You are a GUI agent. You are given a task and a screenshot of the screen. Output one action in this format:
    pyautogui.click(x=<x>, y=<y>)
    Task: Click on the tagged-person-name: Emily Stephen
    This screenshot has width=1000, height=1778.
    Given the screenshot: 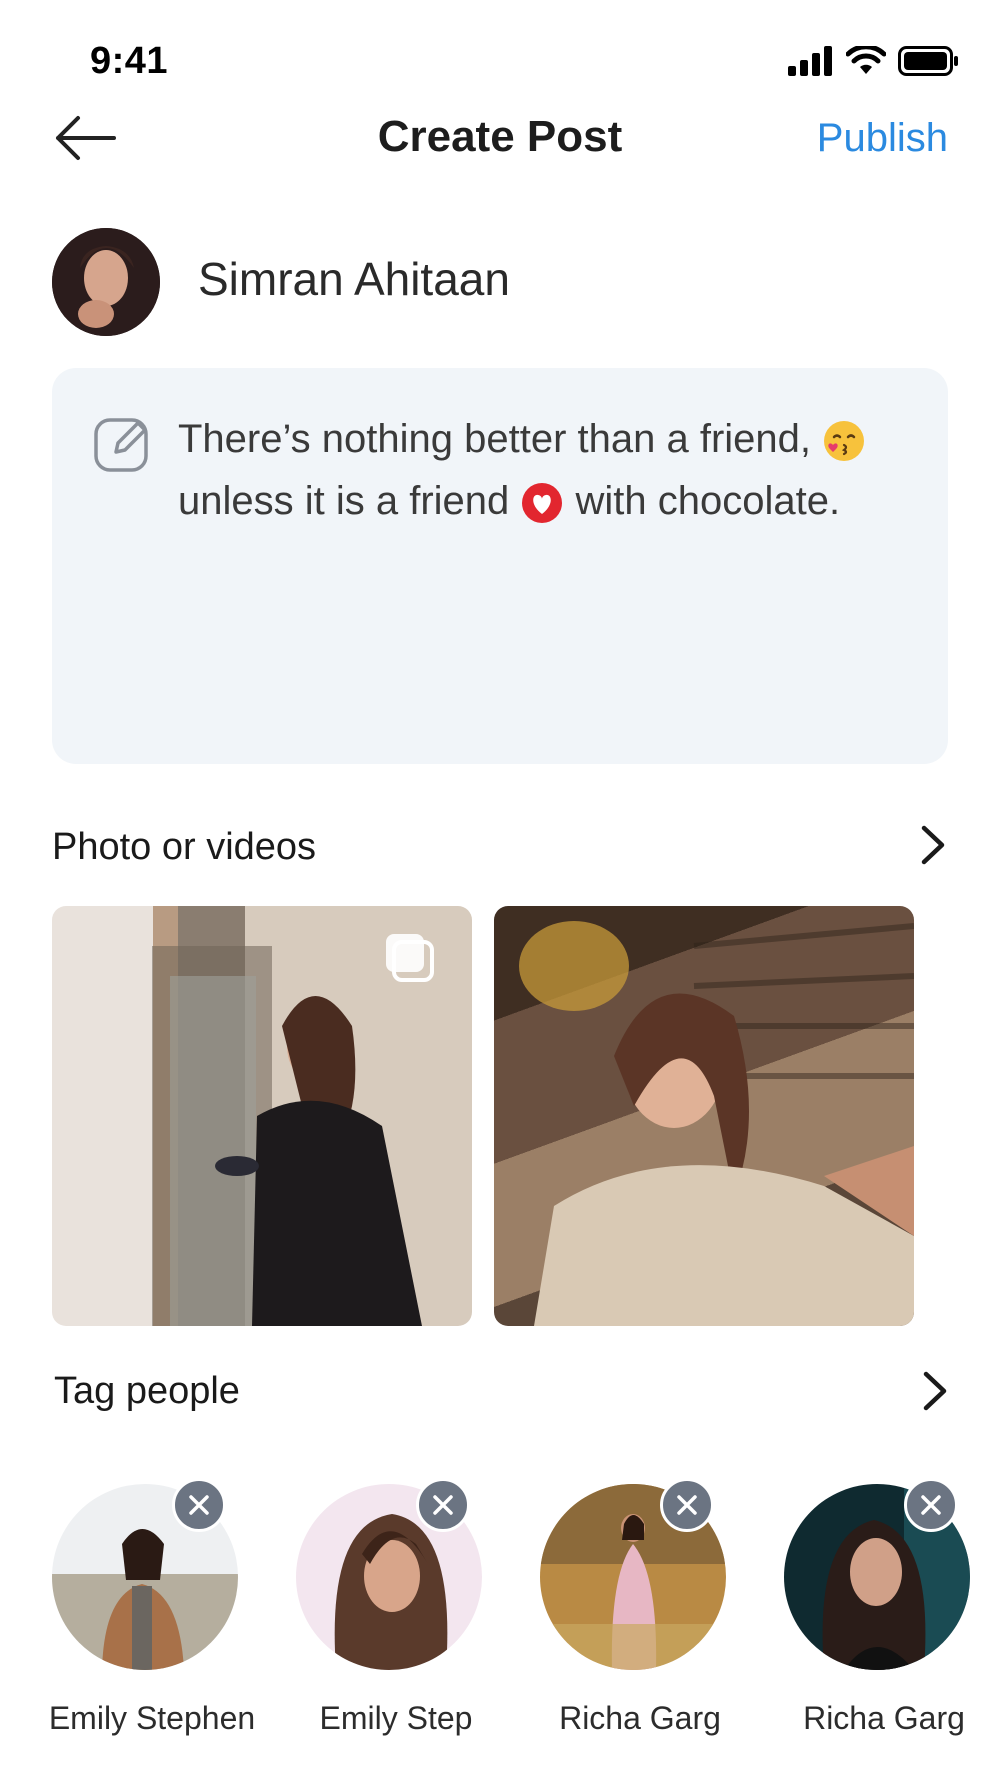 What is the action you would take?
    pyautogui.click(x=152, y=1718)
    